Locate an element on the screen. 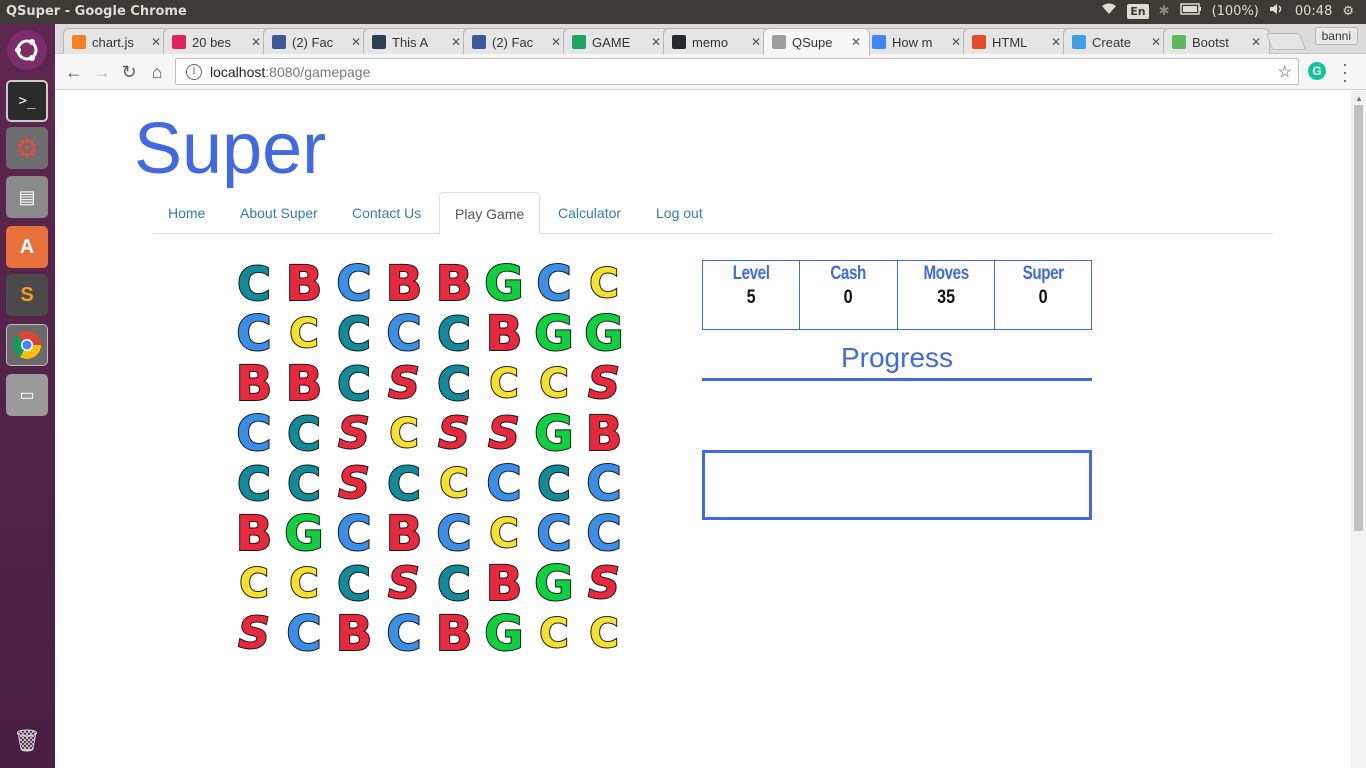 The height and width of the screenshot is (768, 1366). keyboard-language-indicator: En is located at coordinates (1138, 11).